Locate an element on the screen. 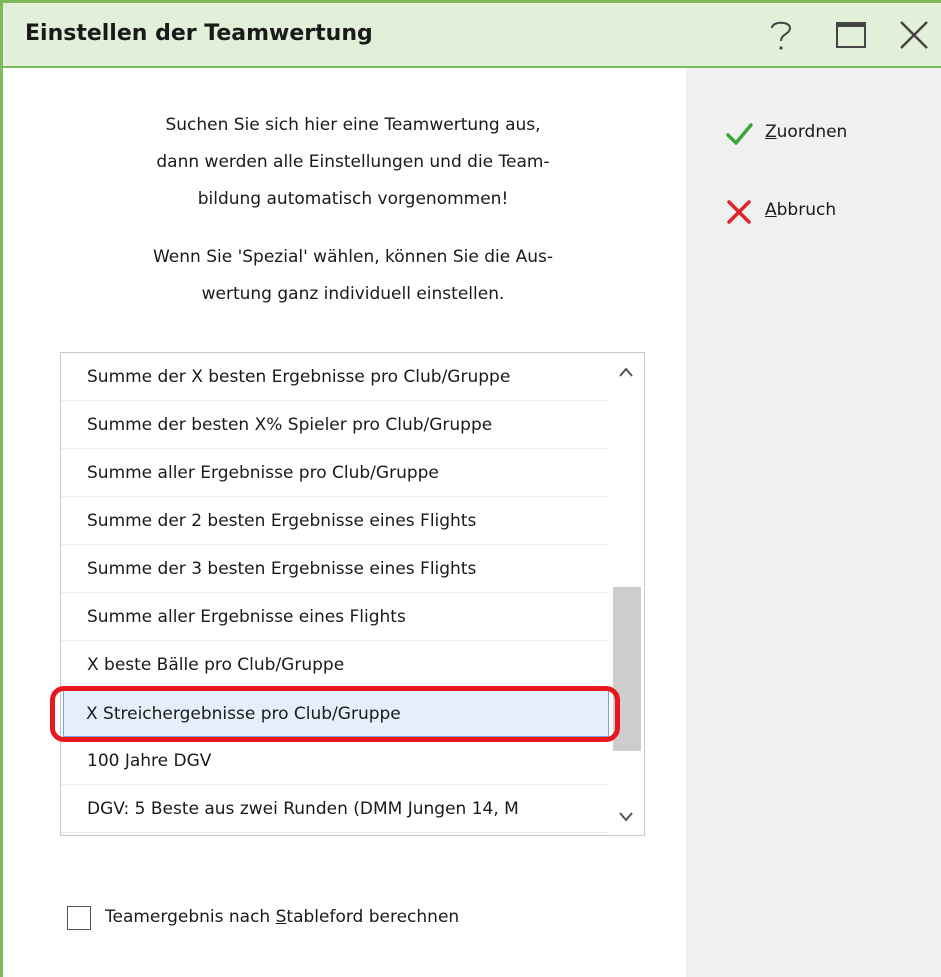  stableford-checkbox is located at coordinates (79, 918).